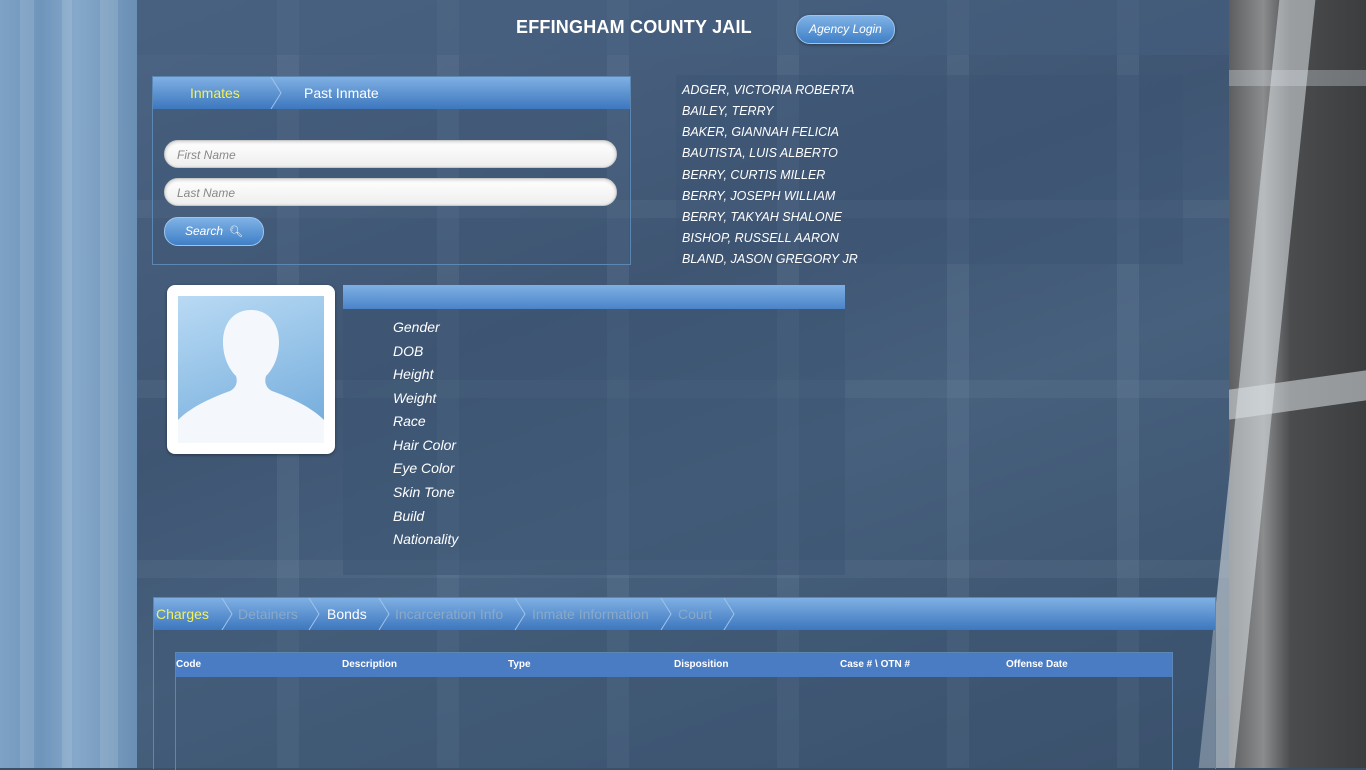  Describe the element at coordinates (390, 192) in the screenshot. I see `last-name-input: Last Name` at that location.